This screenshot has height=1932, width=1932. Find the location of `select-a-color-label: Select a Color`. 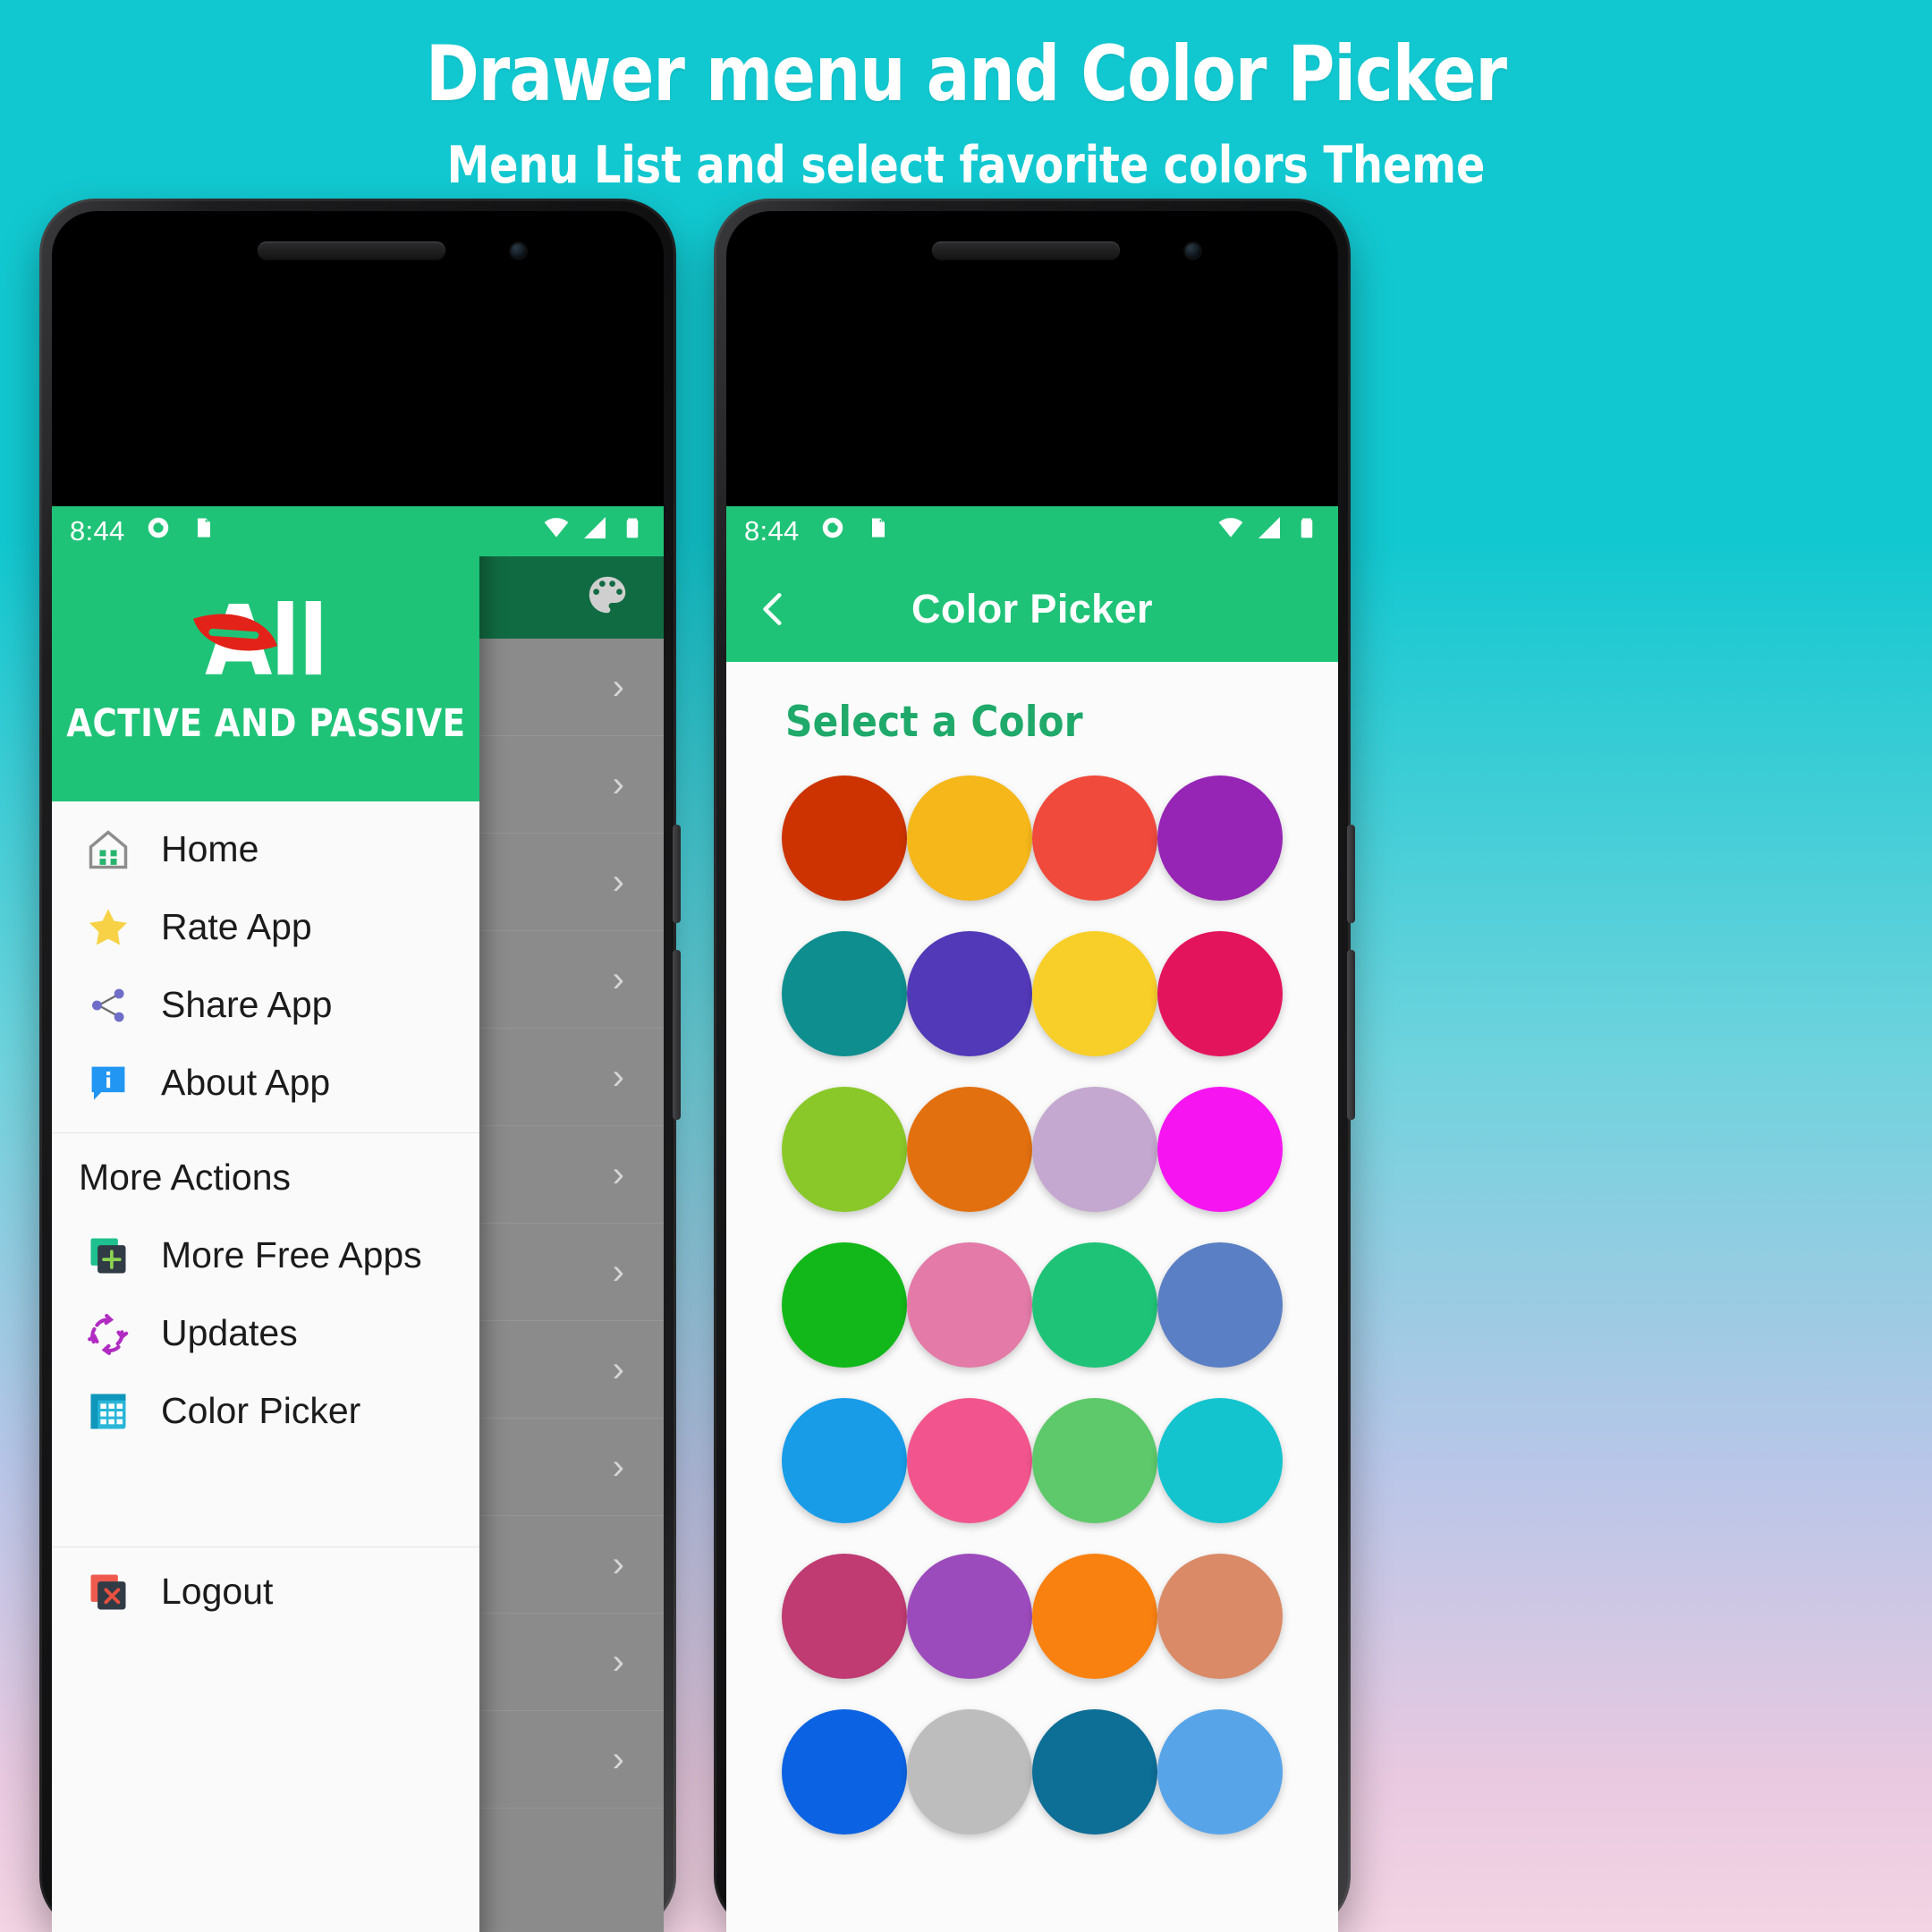

select-a-color-label: Select a Color is located at coordinates (934, 722).